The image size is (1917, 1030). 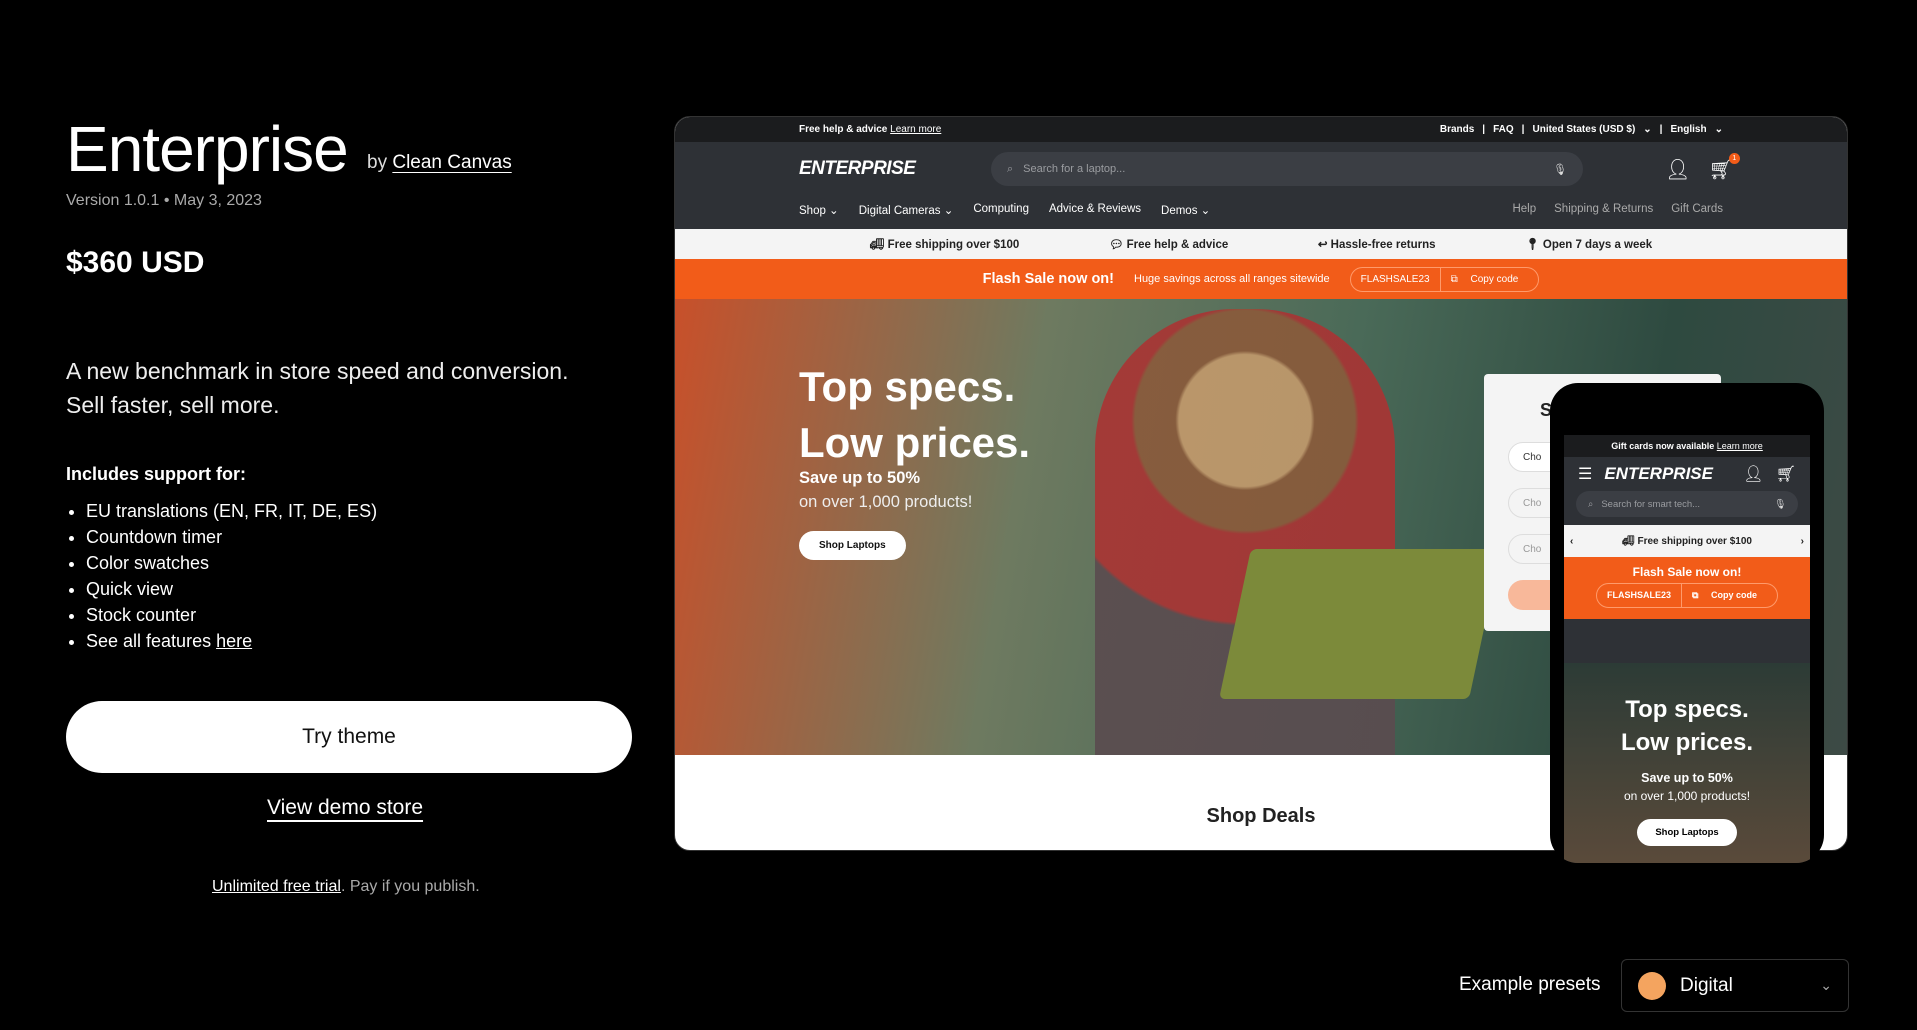 I want to click on hero-heading: Top specs. Low prices., so click(x=1687, y=726).